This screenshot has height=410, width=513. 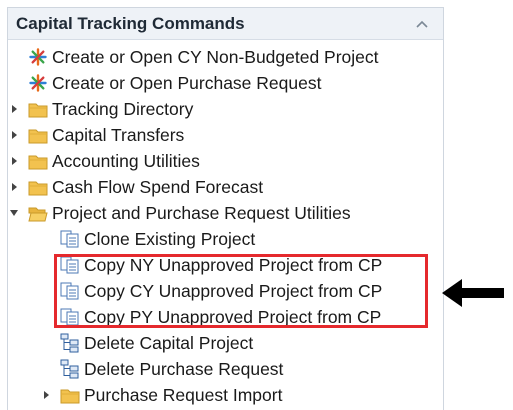 I want to click on tree-item-label: Project and Purchase Request Utilities, so click(x=201, y=212).